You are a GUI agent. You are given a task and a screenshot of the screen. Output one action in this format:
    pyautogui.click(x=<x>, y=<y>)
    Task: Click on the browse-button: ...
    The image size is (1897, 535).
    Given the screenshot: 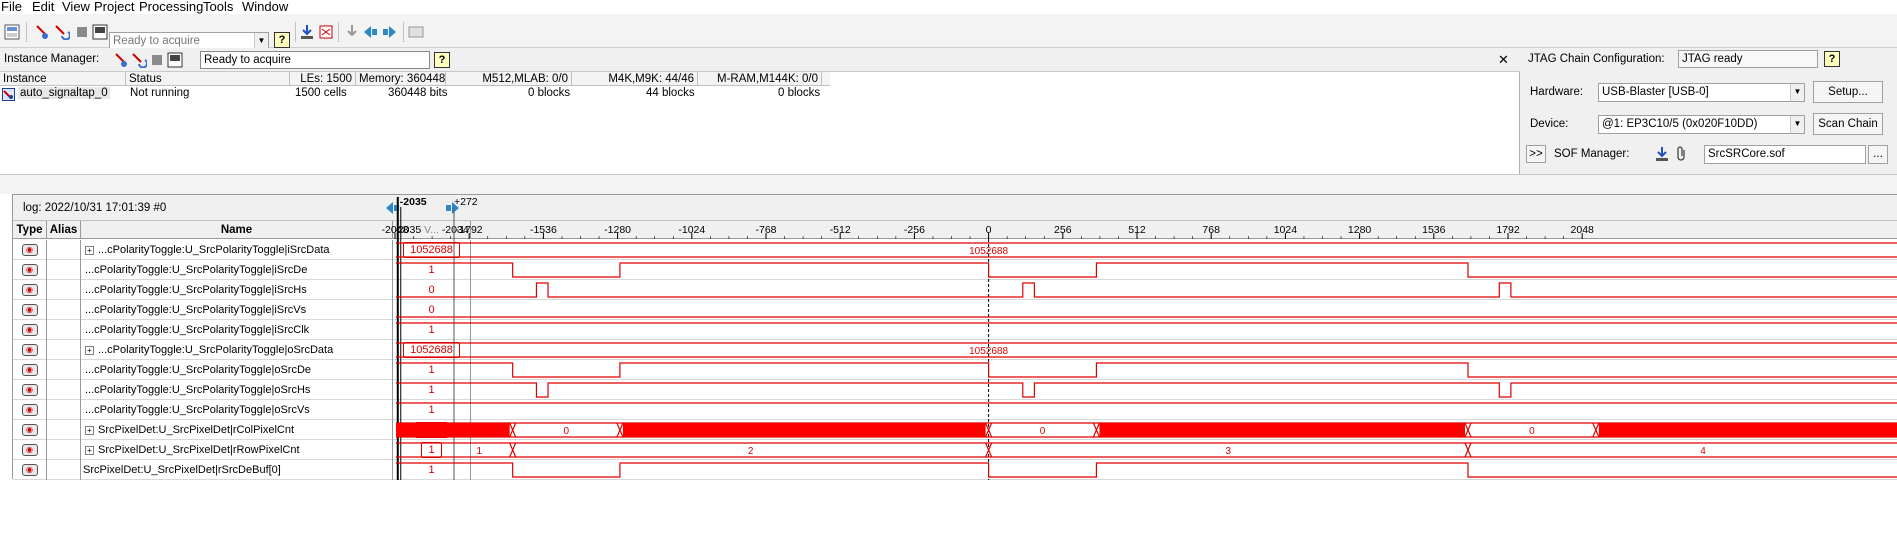 What is the action you would take?
    pyautogui.click(x=1878, y=154)
    